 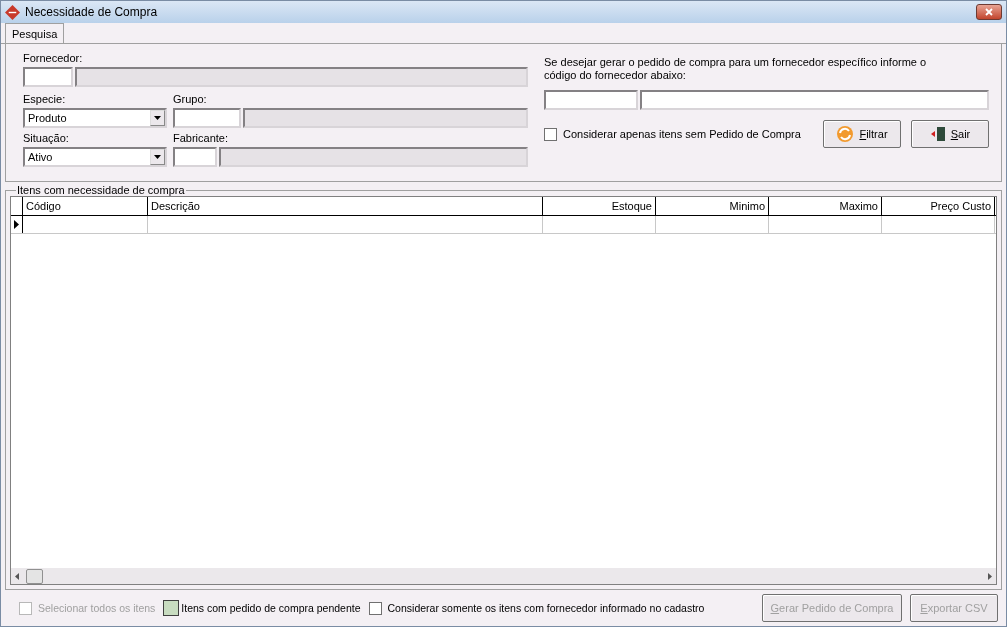 What do you see at coordinates (937, 134) in the screenshot?
I see `door-icon` at bounding box center [937, 134].